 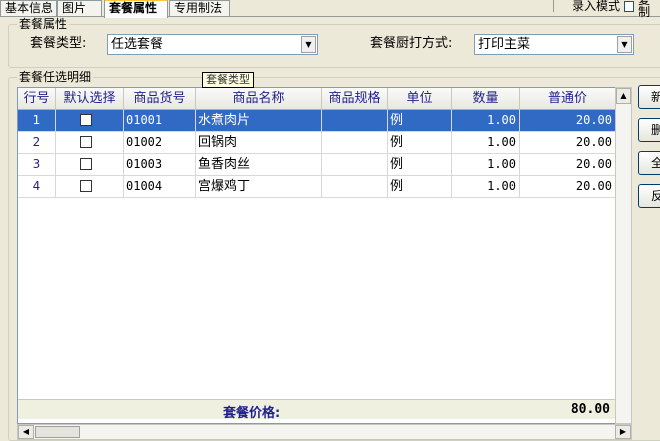 I want to click on table-row: 1 01001 水煮肉片 例 1.00 20.00, so click(x=324, y=121).